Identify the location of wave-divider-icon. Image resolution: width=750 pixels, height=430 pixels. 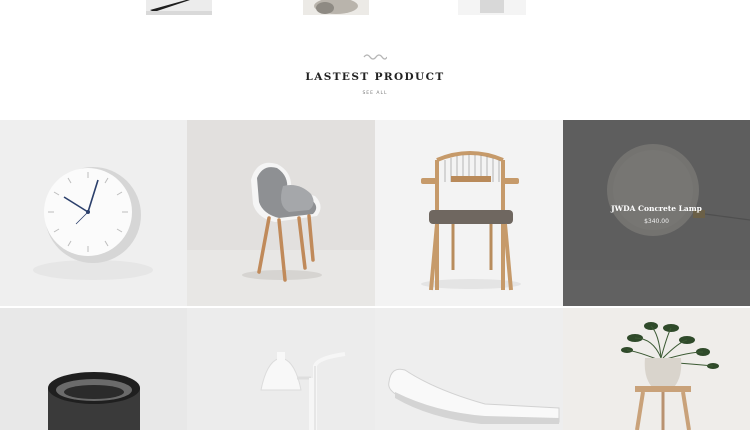
(375, 57).